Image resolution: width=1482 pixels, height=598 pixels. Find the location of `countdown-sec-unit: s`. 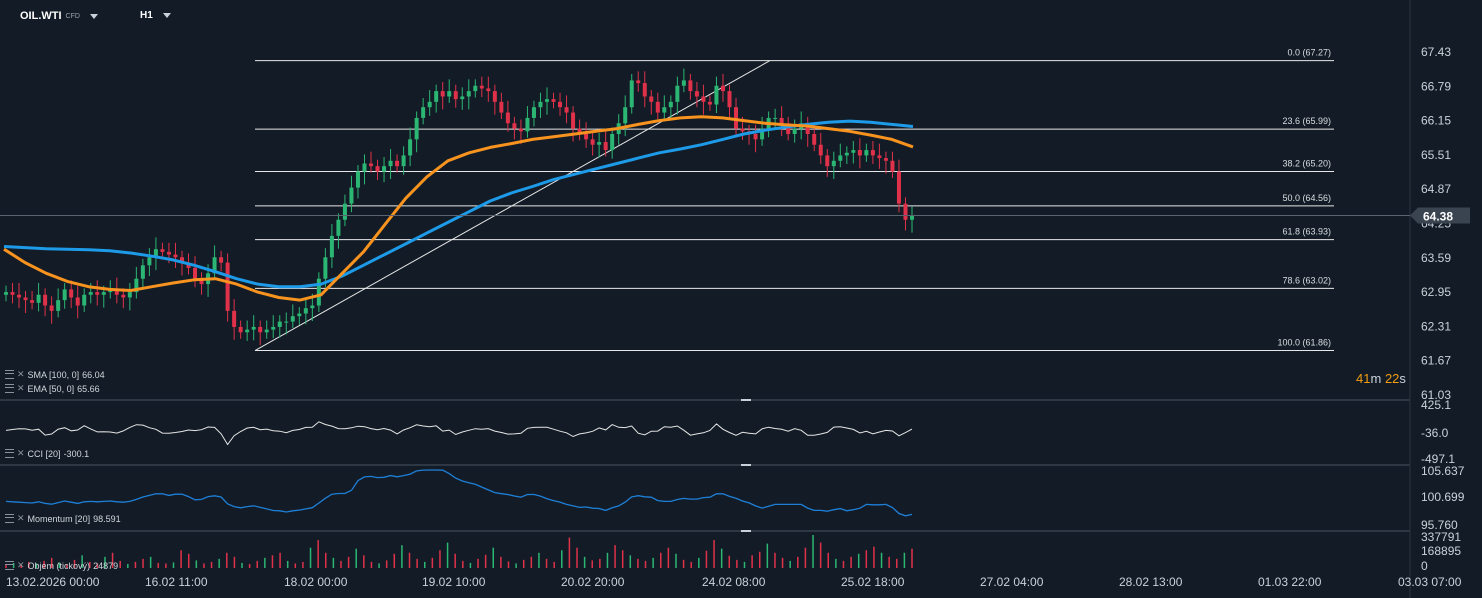

countdown-sec-unit: s is located at coordinates (1402, 378).